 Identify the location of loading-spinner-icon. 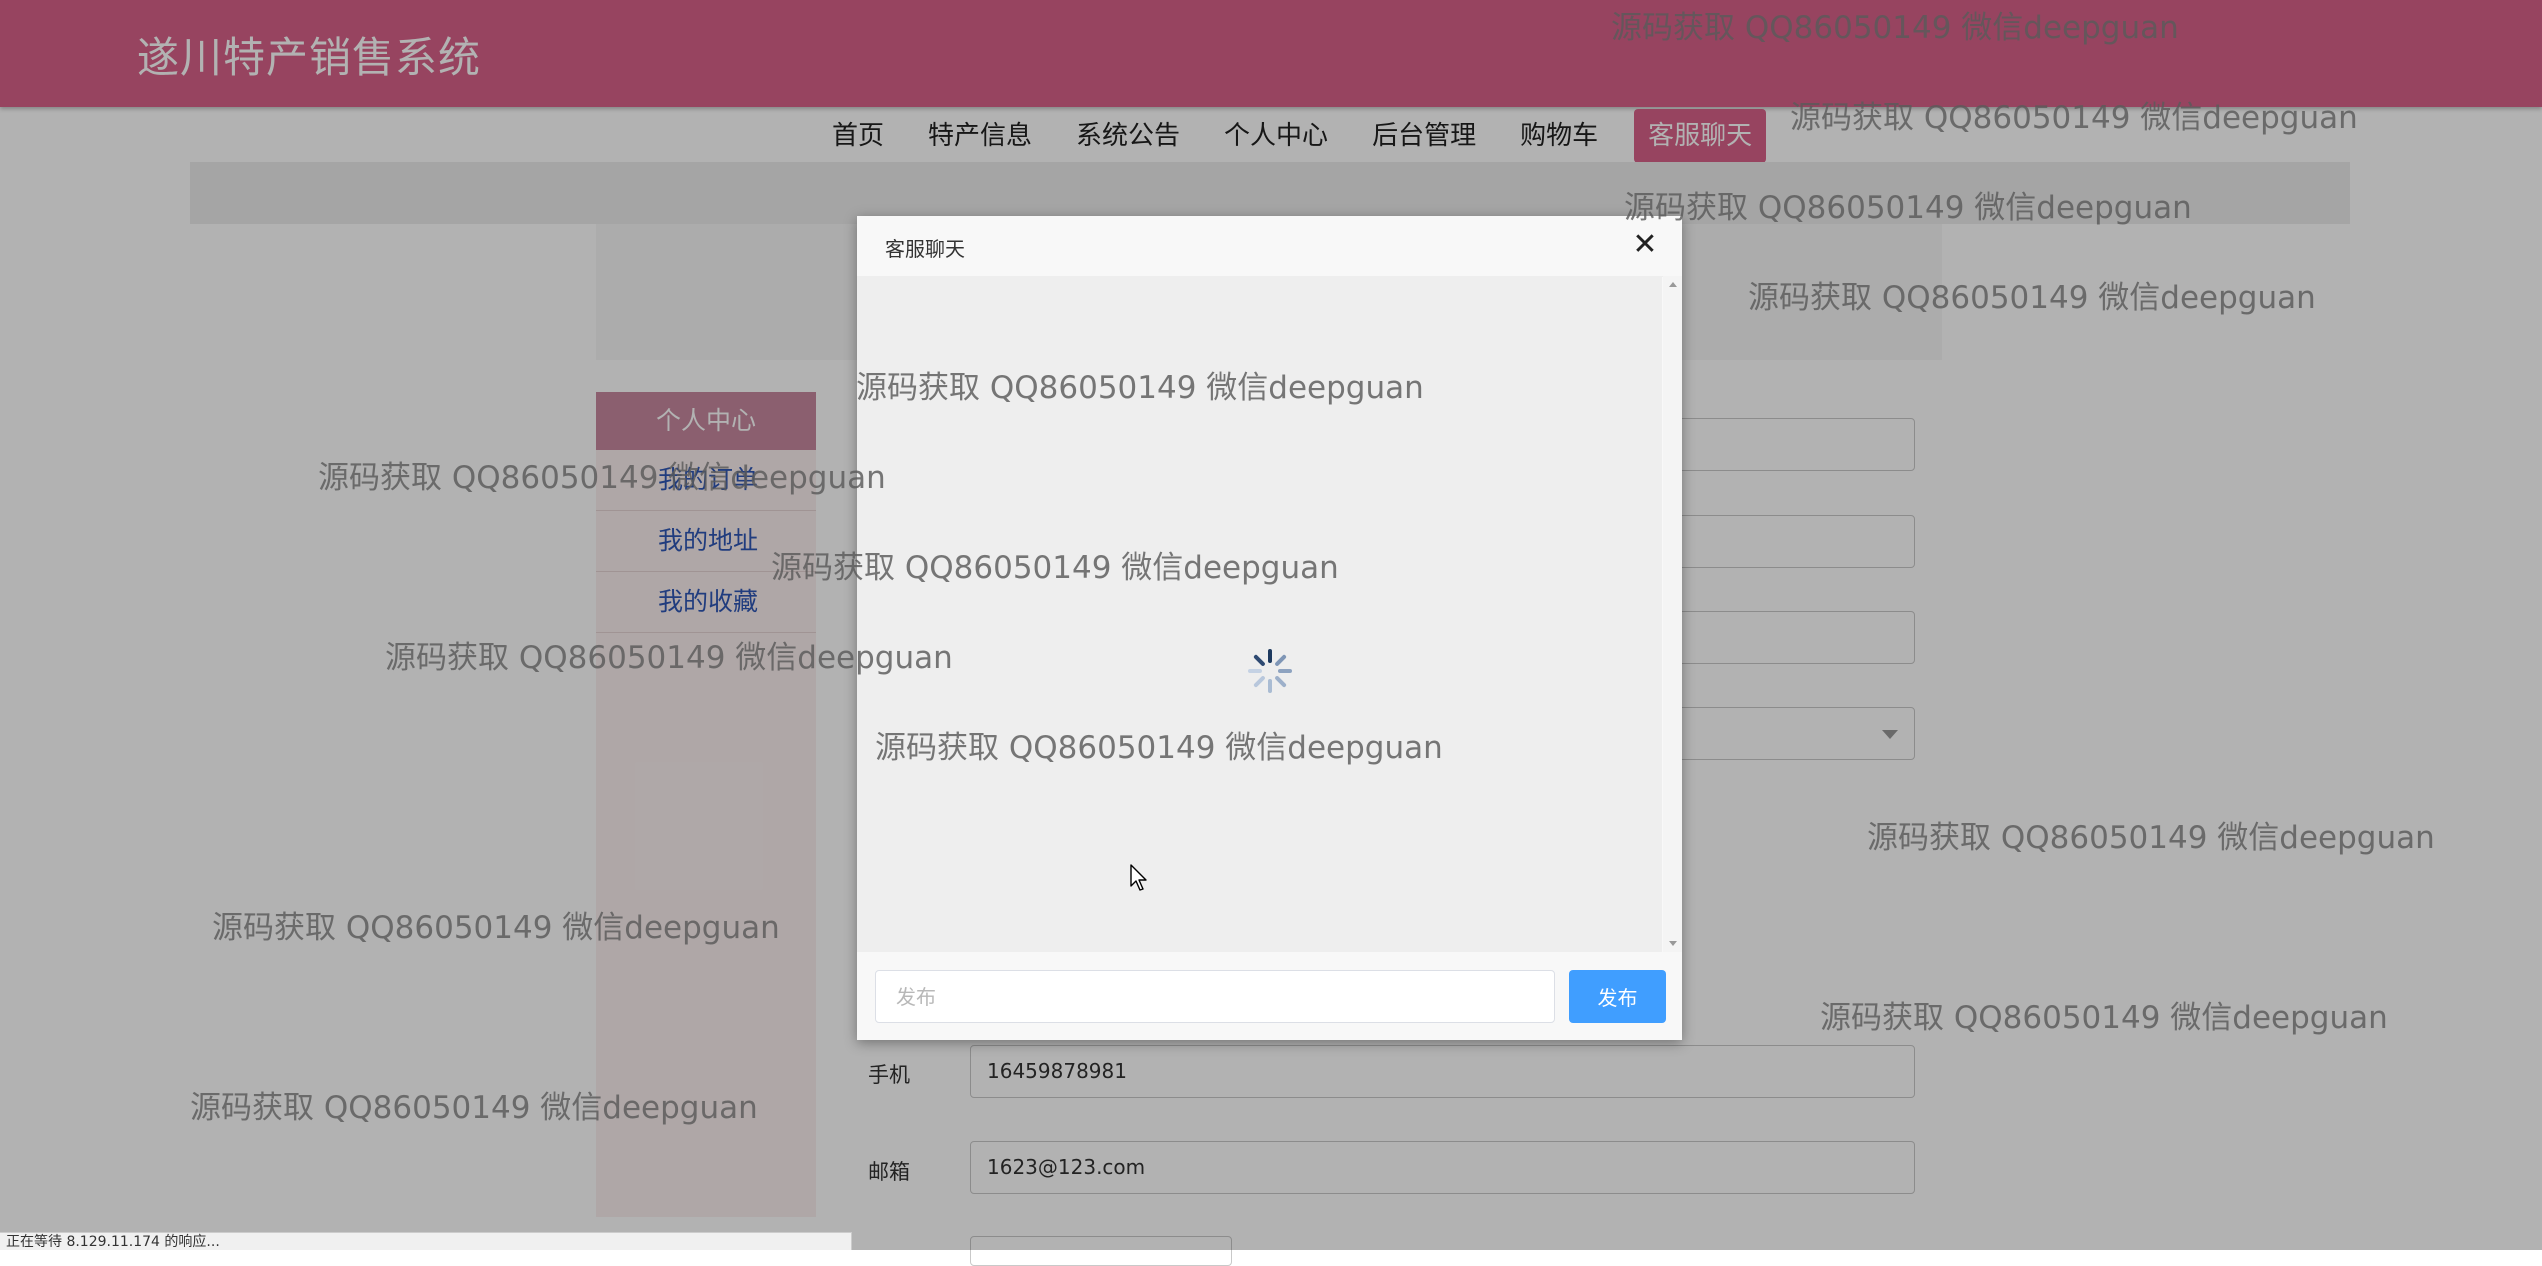
(1270, 671).